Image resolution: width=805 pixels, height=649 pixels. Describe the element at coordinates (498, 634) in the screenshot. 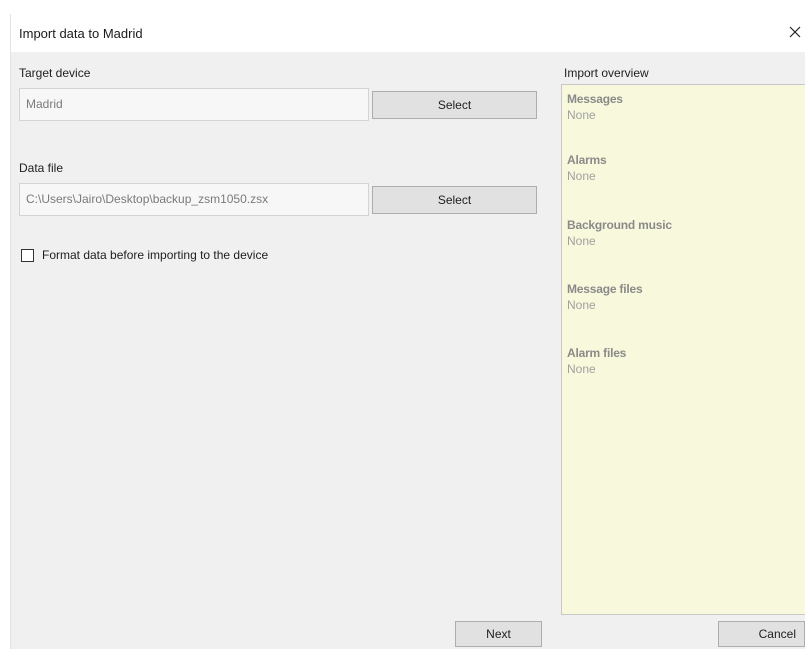

I see `next-button: Next` at that location.